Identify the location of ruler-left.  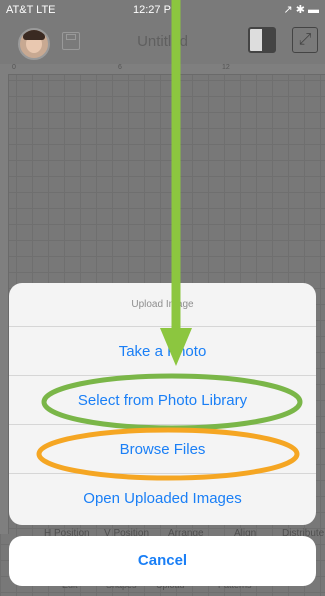
(4, 304).